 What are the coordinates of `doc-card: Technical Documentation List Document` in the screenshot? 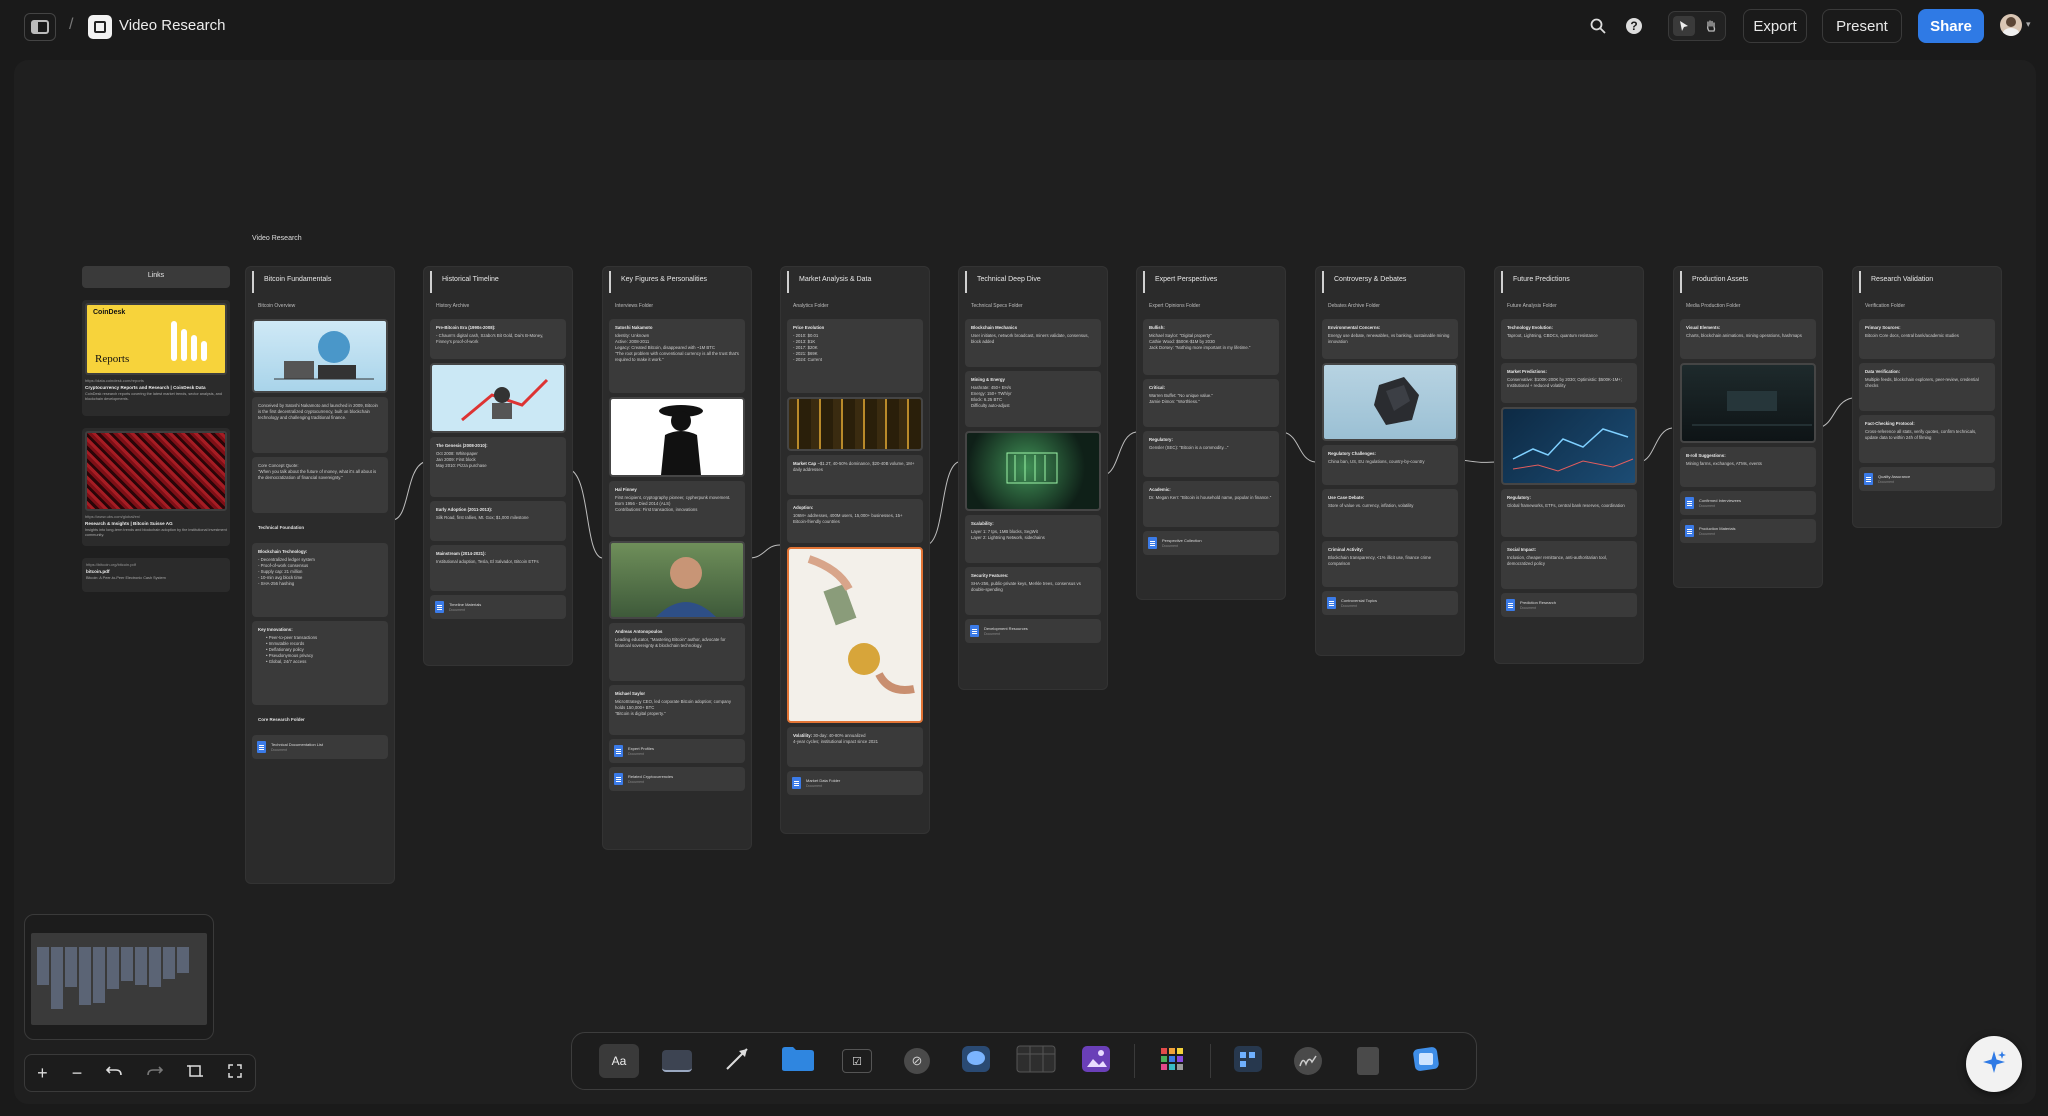 It's located at (320, 747).